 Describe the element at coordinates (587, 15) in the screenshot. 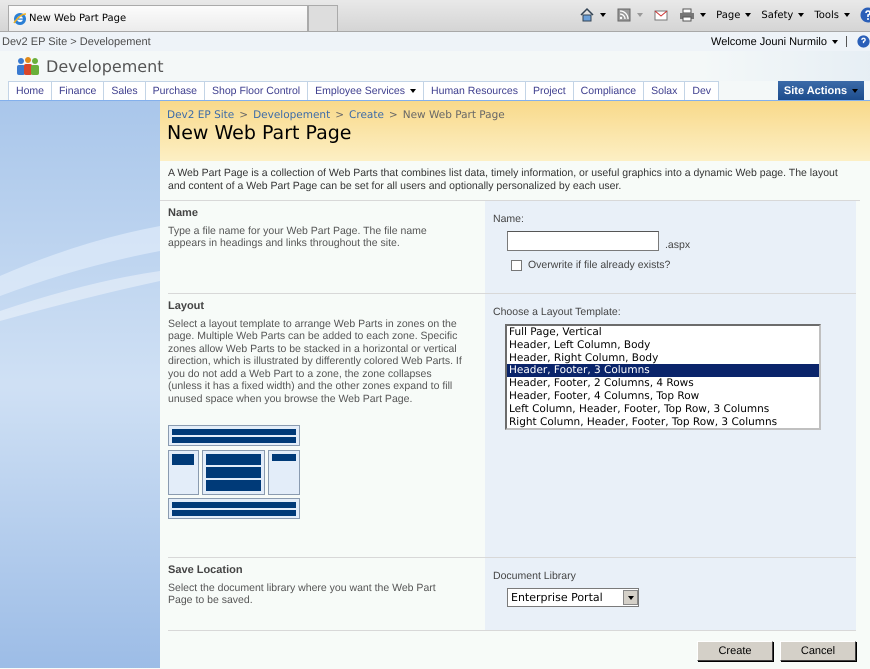

I see `home-icon` at that location.